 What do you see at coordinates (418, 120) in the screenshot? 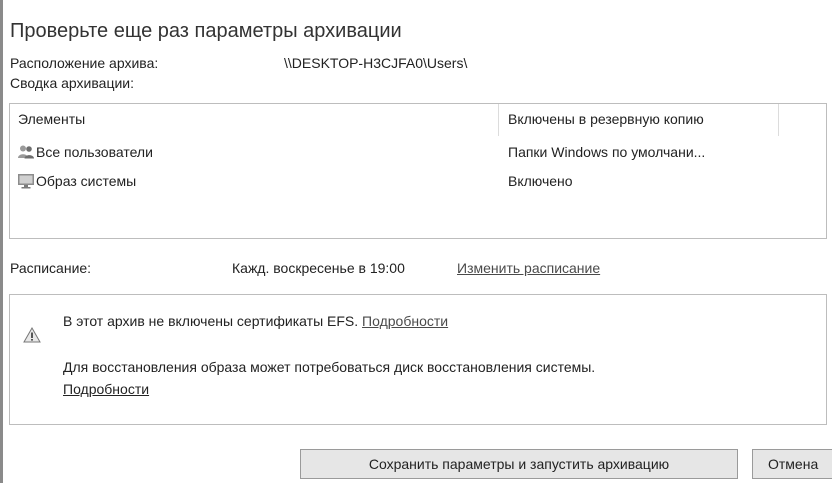
I see `table-header: Элементы Включены в резервную копию` at bounding box center [418, 120].